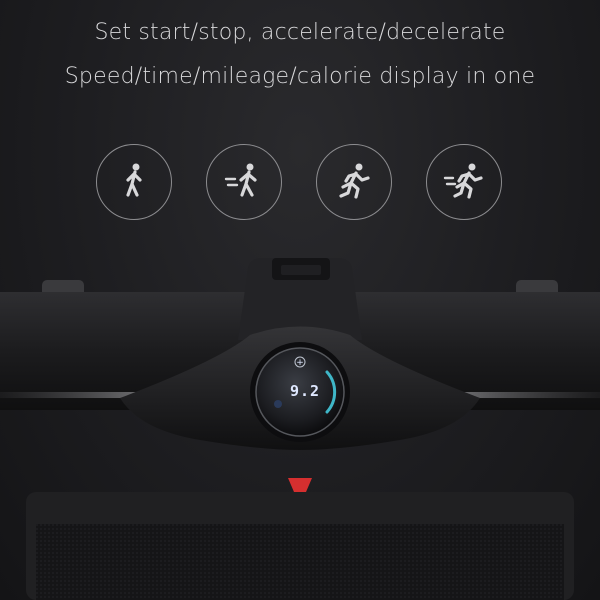 The image size is (600, 600). Describe the element at coordinates (240, 180) in the screenshot. I see `walk-fast-icon` at that location.